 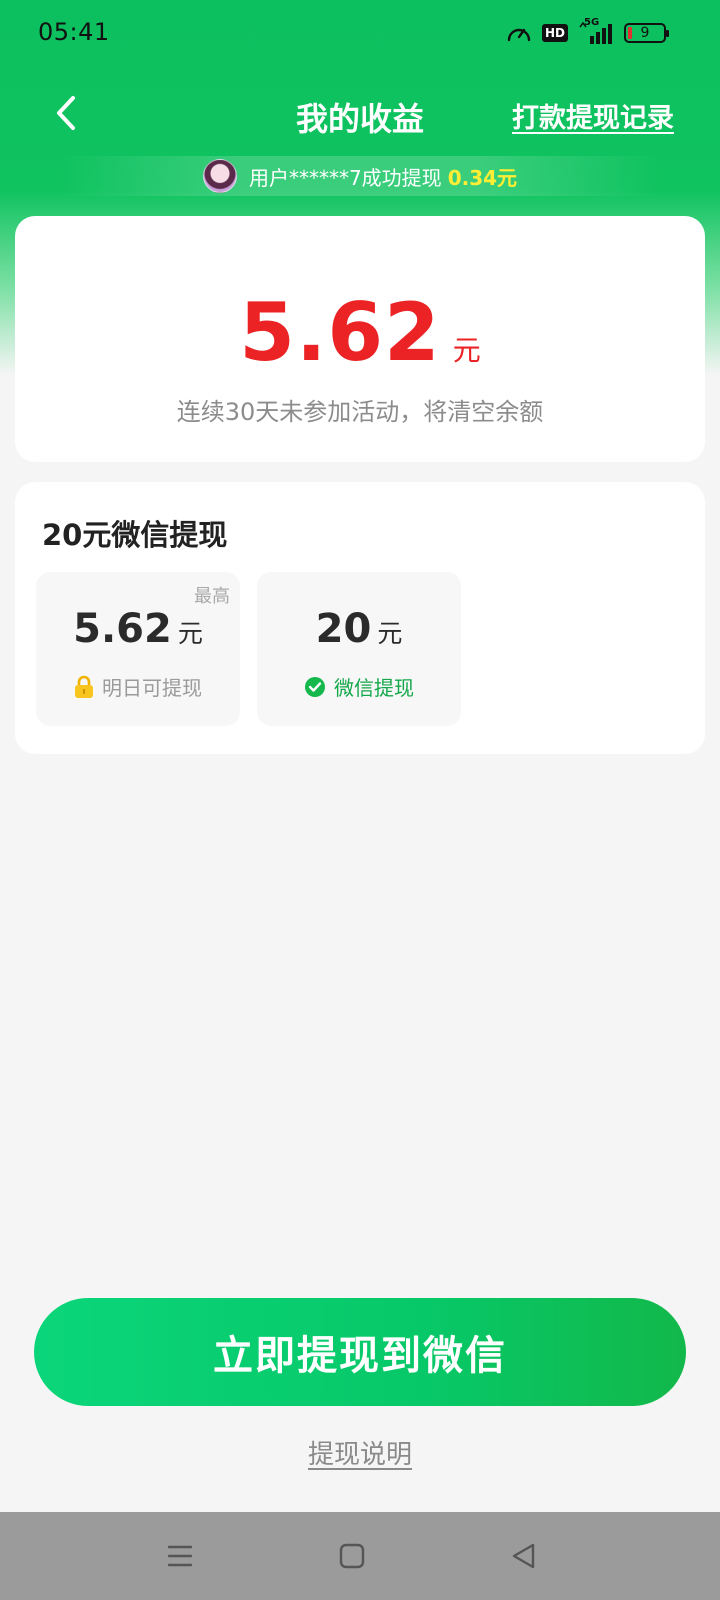 I want to click on option-status-text: 明日可提现, so click(x=152, y=688).